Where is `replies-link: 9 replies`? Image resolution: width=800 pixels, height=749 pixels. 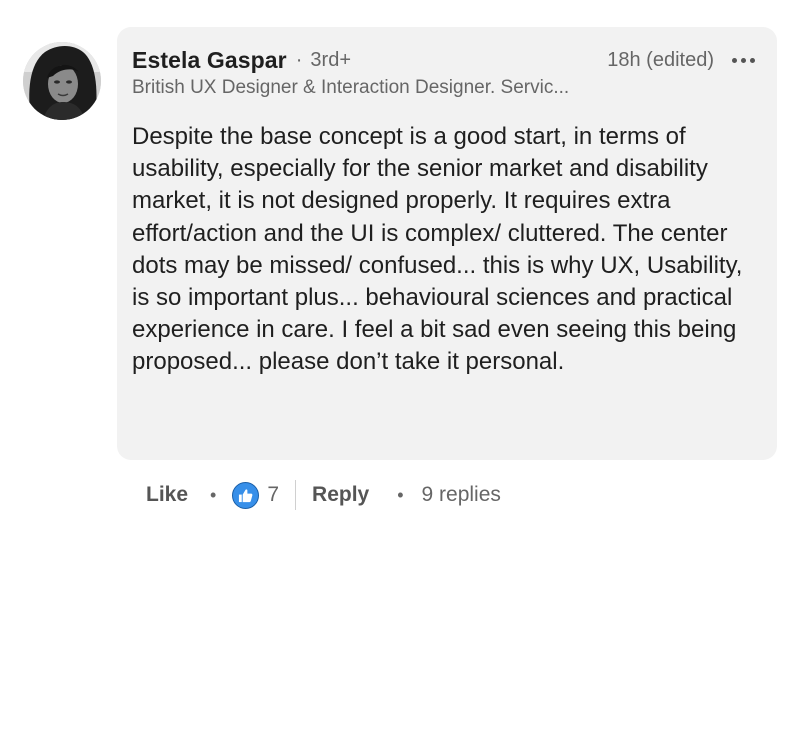 replies-link: 9 replies is located at coordinates (461, 495).